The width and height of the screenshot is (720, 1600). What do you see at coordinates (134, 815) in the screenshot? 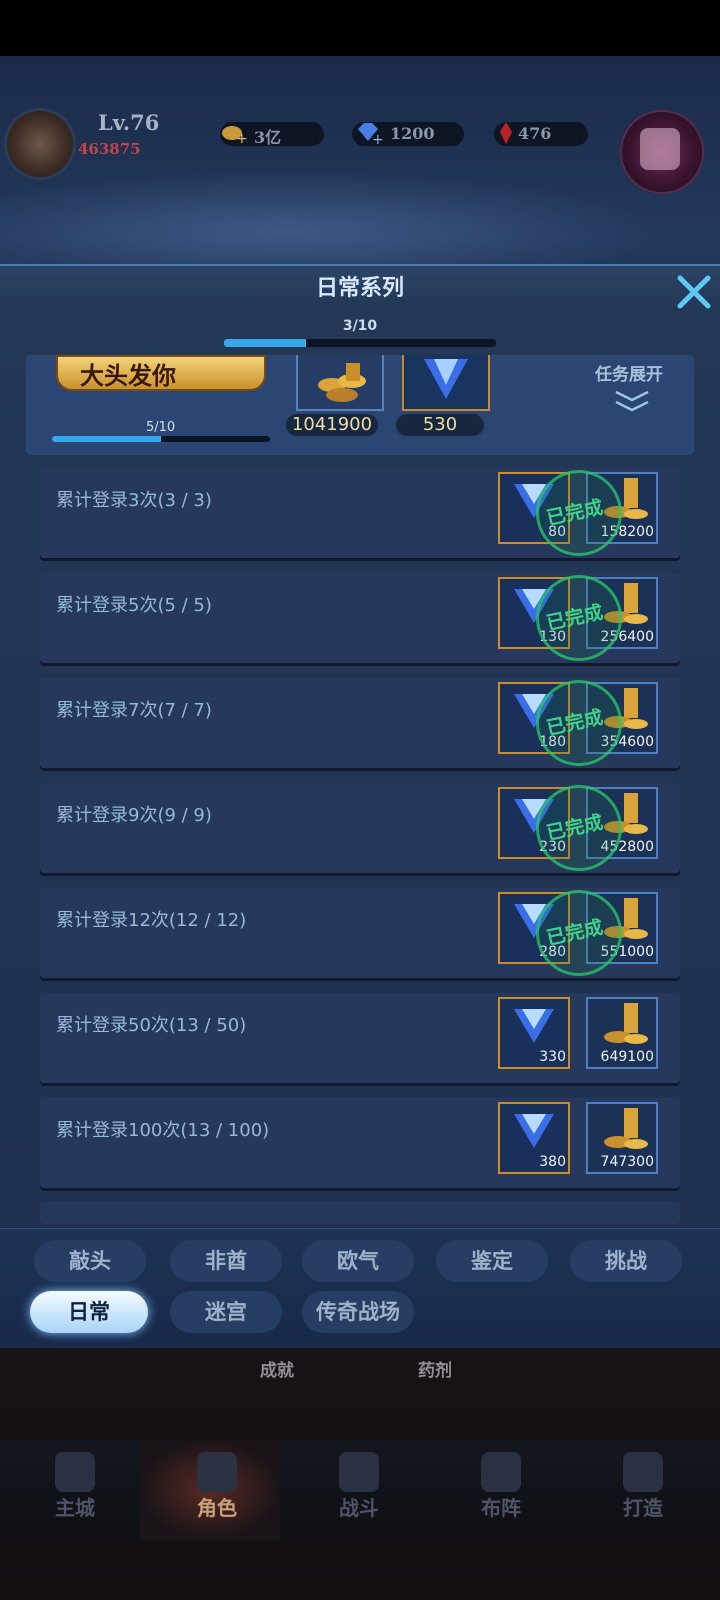
I see `task-label: 累计登录9次(9 / 9)` at bounding box center [134, 815].